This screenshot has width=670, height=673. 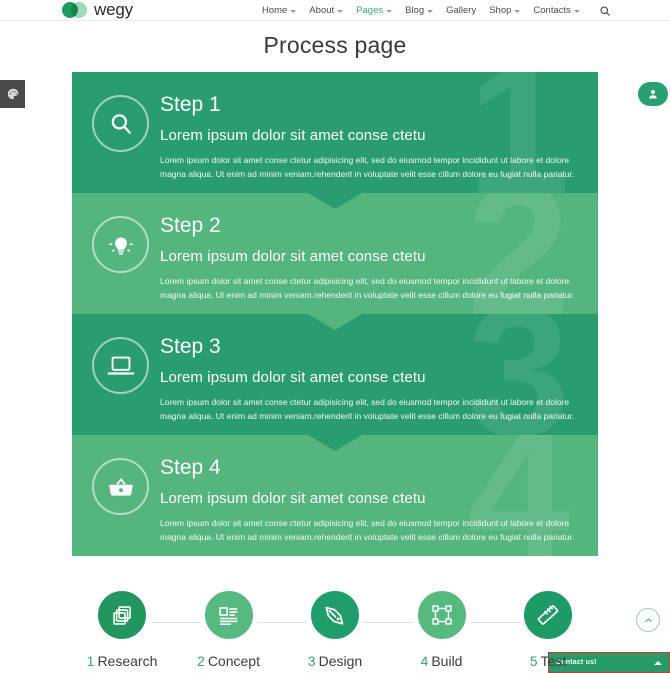 I want to click on process-item-design: 3 Design, so click(x=335, y=627).